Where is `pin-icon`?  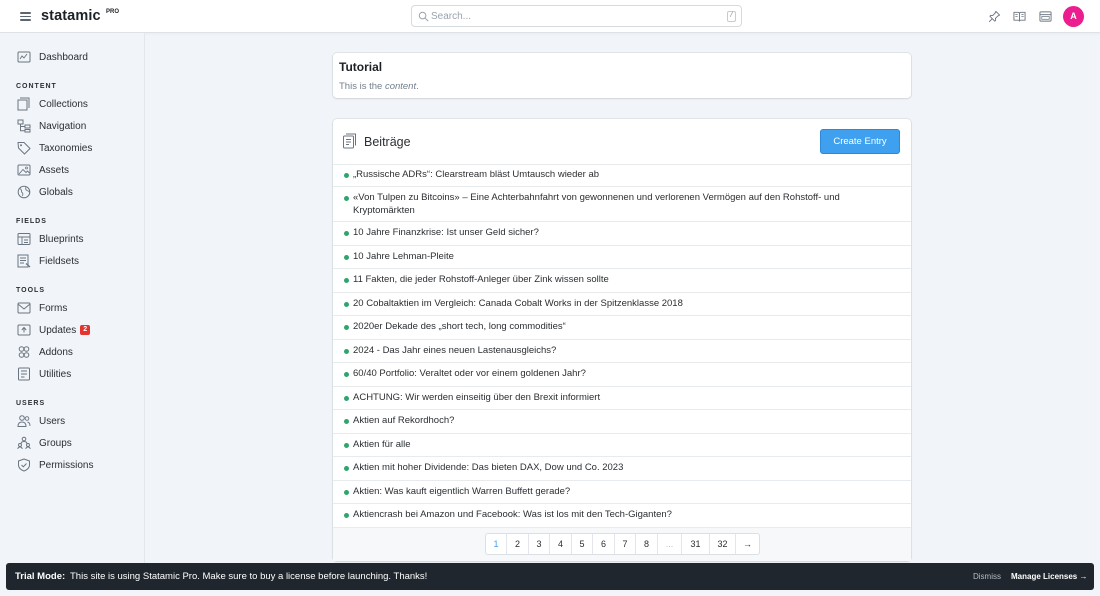 pin-icon is located at coordinates (994, 16).